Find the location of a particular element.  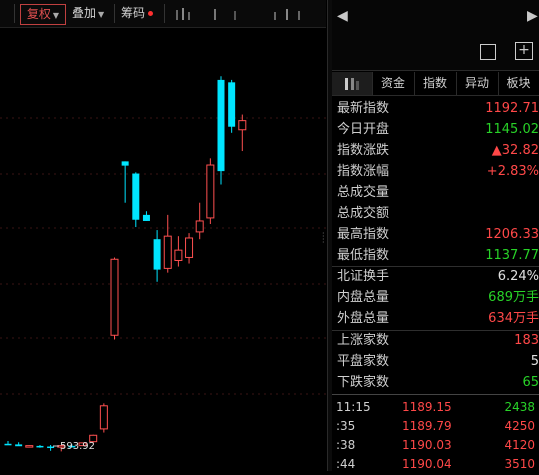

fq-button: 复权 ▼ is located at coordinates (43, 14).